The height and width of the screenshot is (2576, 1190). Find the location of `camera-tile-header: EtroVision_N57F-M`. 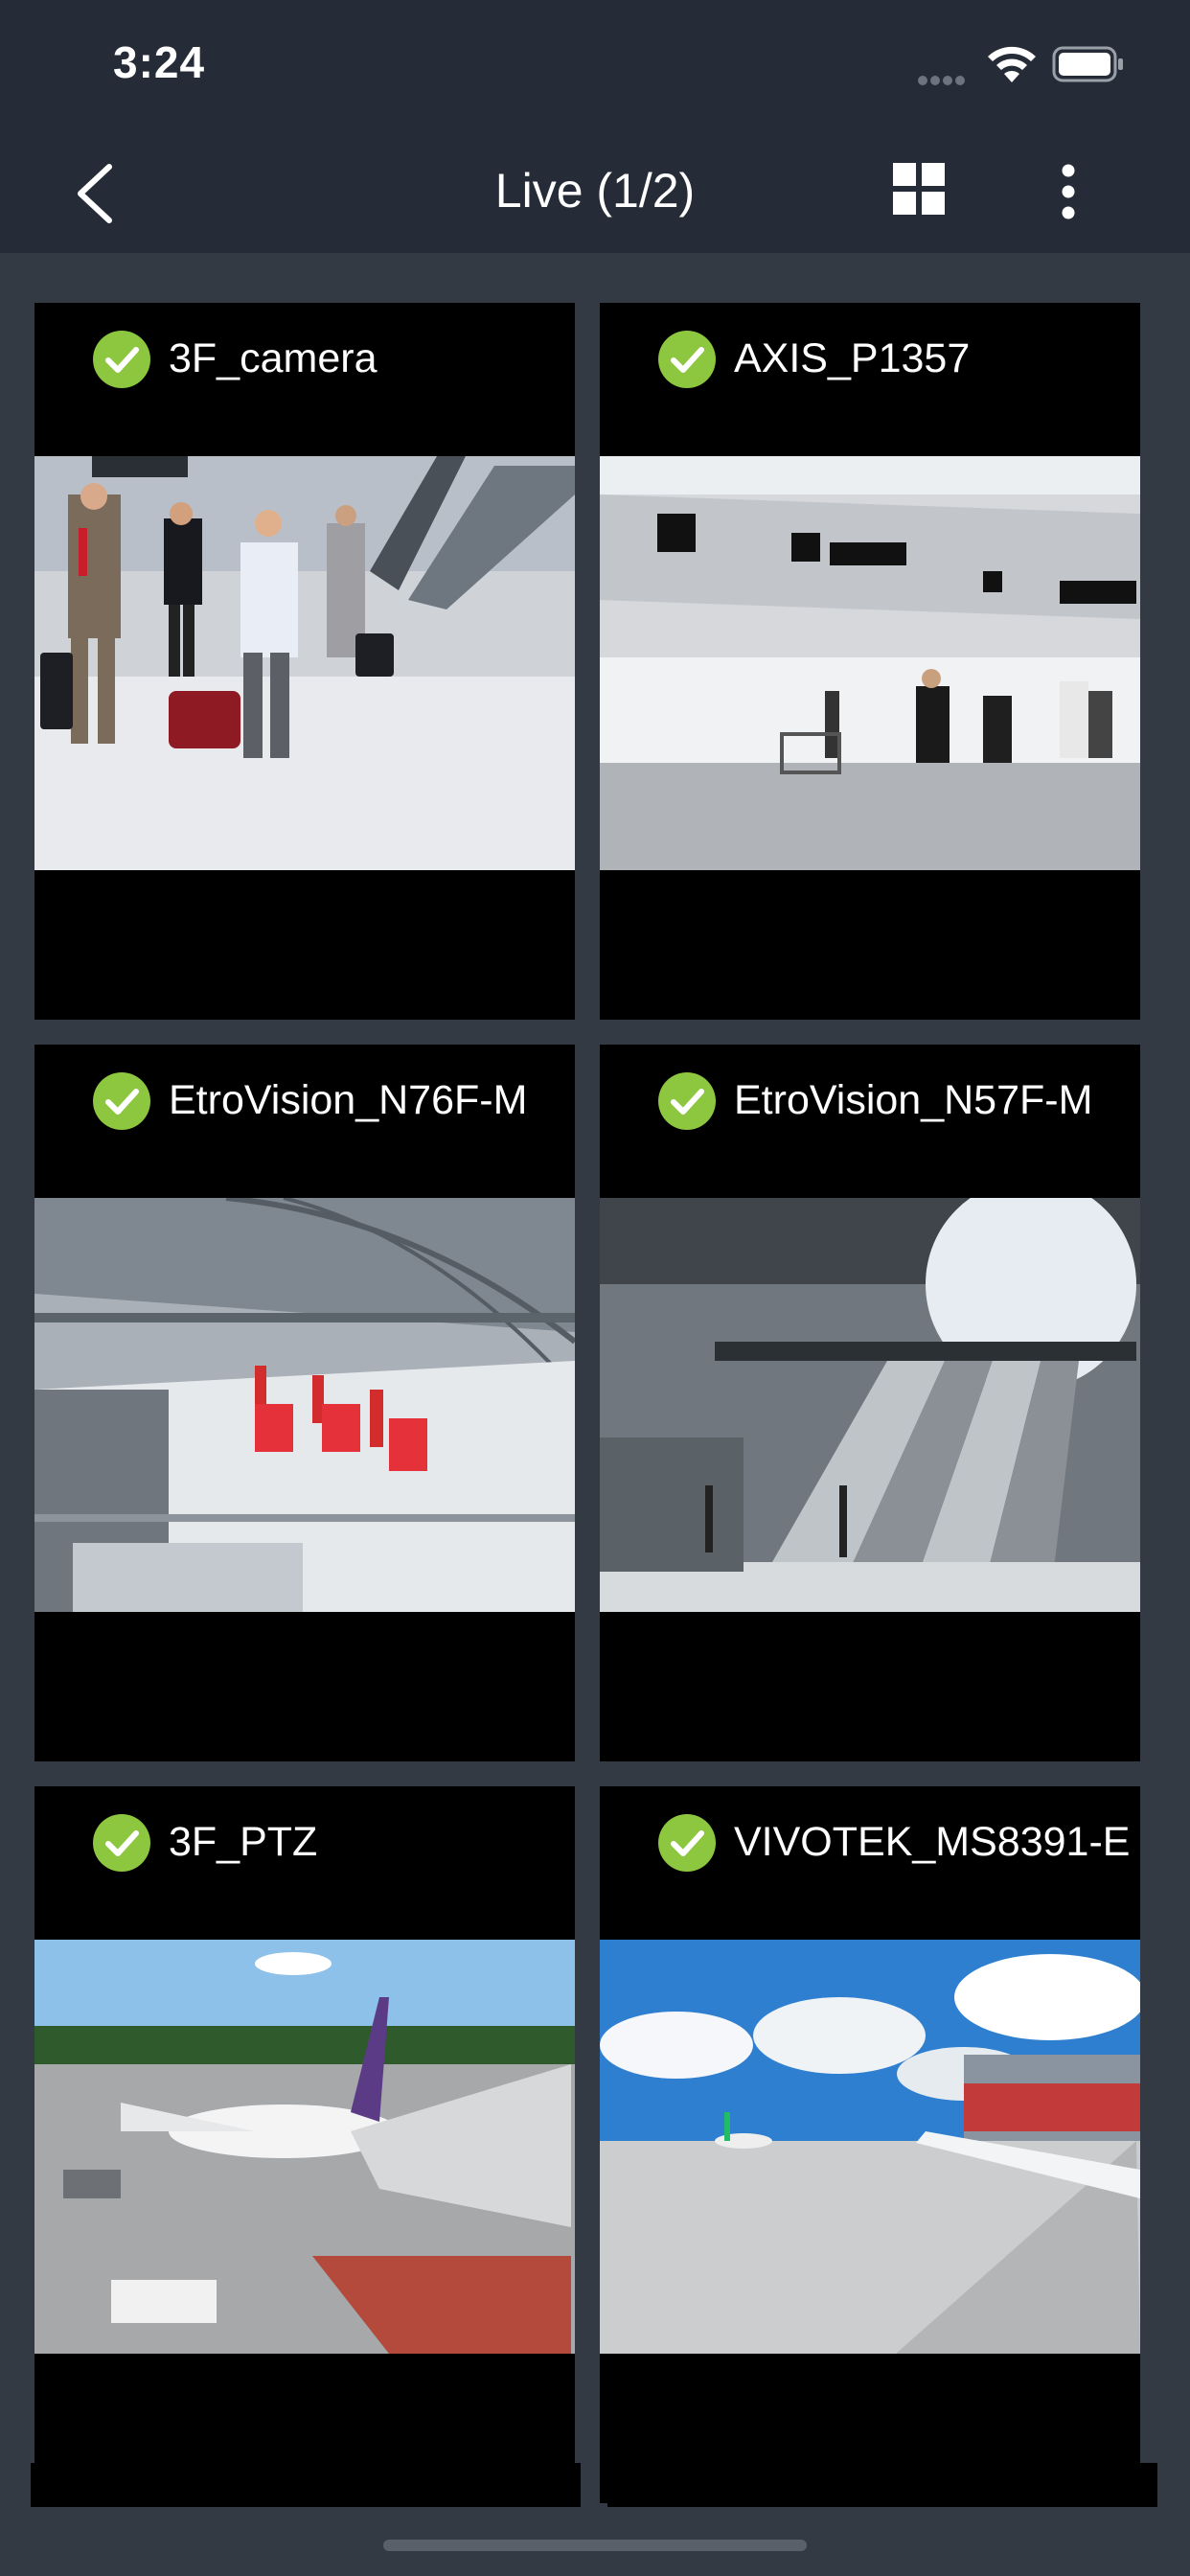

camera-tile-header: EtroVision_N57F-M is located at coordinates (870, 1121).